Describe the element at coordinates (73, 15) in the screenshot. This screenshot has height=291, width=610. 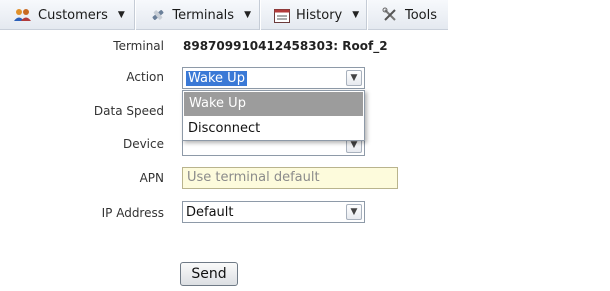
I see `menu-customers-label: Customers` at that location.